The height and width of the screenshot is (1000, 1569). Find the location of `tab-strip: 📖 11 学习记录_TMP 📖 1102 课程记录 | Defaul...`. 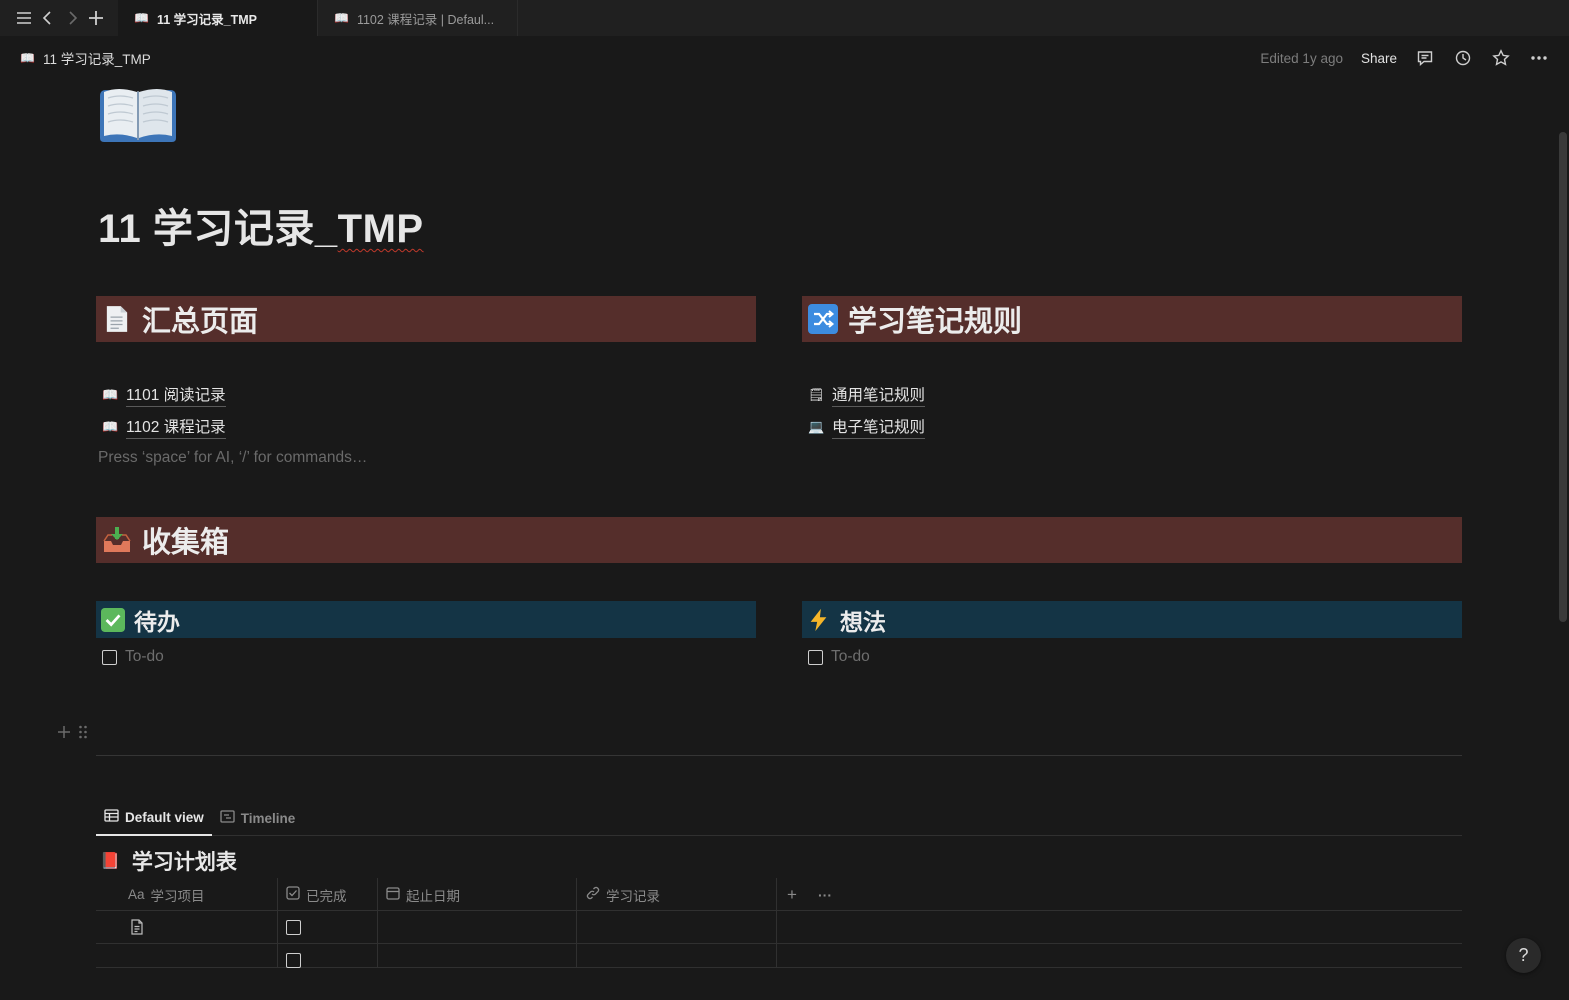

tab-strip: 📖 11 学习记录_TMP 📖 1102 课程记录 | Defaul... is located at coordinates (784, 18).